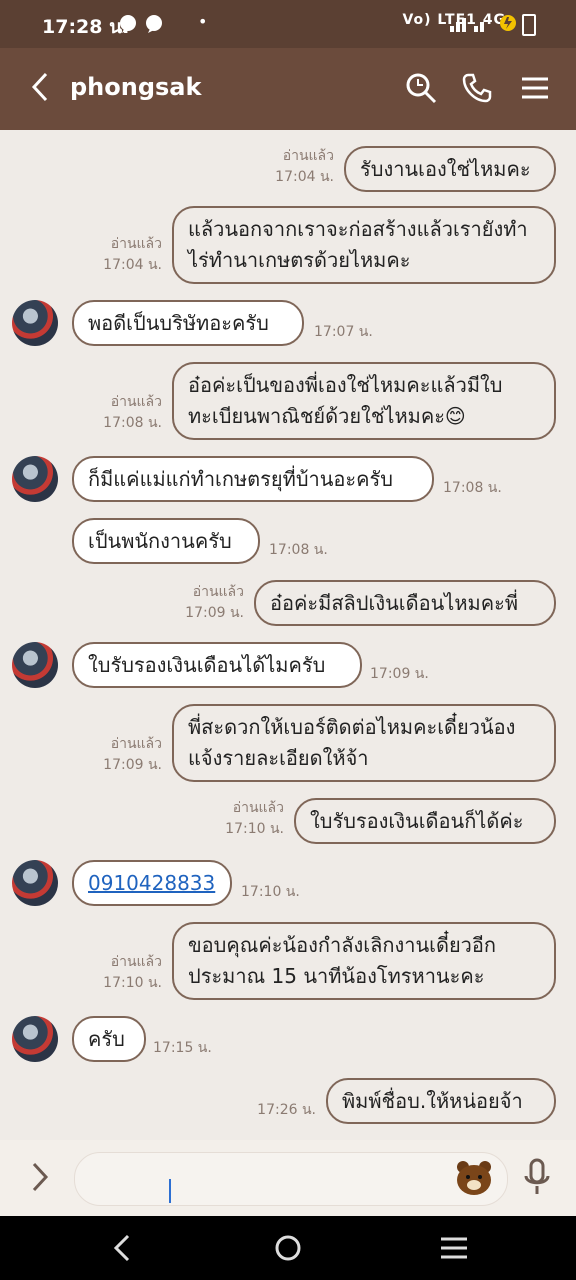  Describe the element at coordinates (141, 24) in the screenshot. I see `chat-notification-icon` at that location.